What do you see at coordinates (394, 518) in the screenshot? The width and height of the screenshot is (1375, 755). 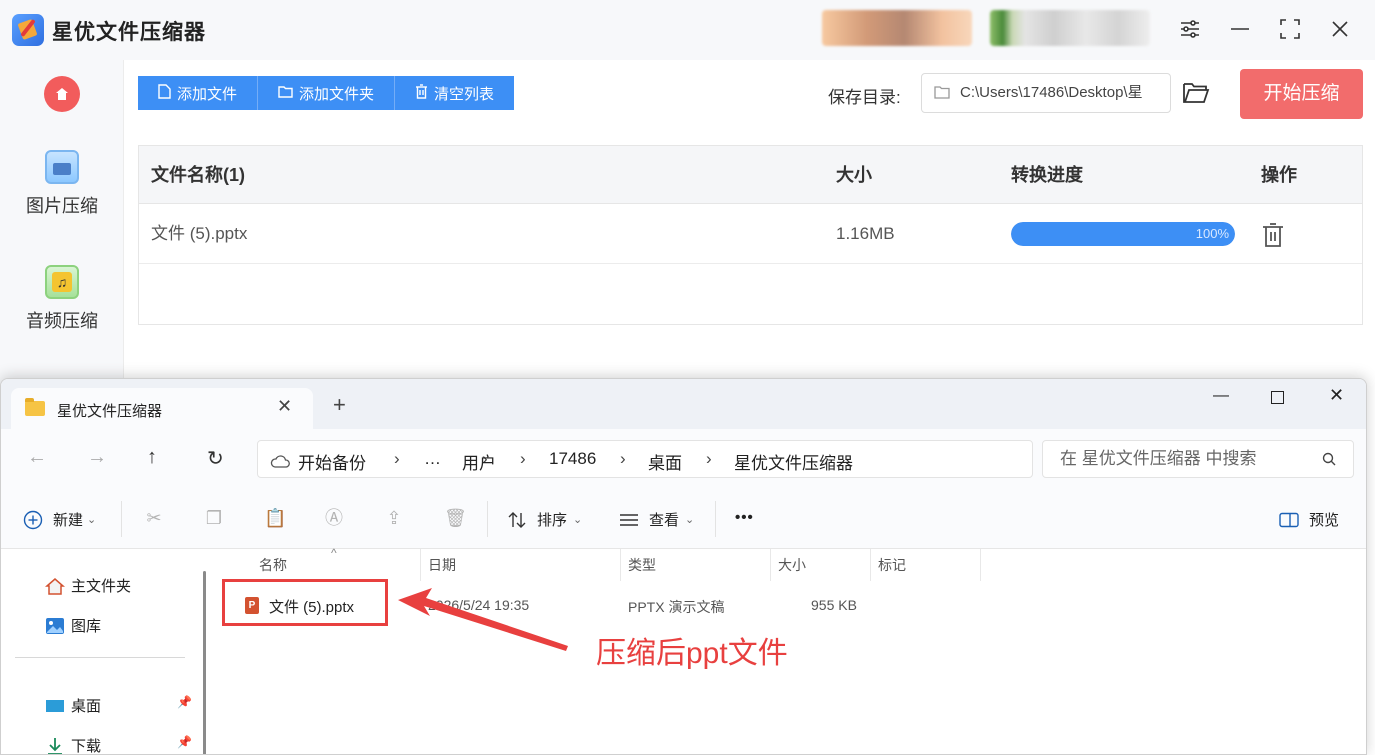 I see `share-icon: ⇪` at bounding box center [394, 518].